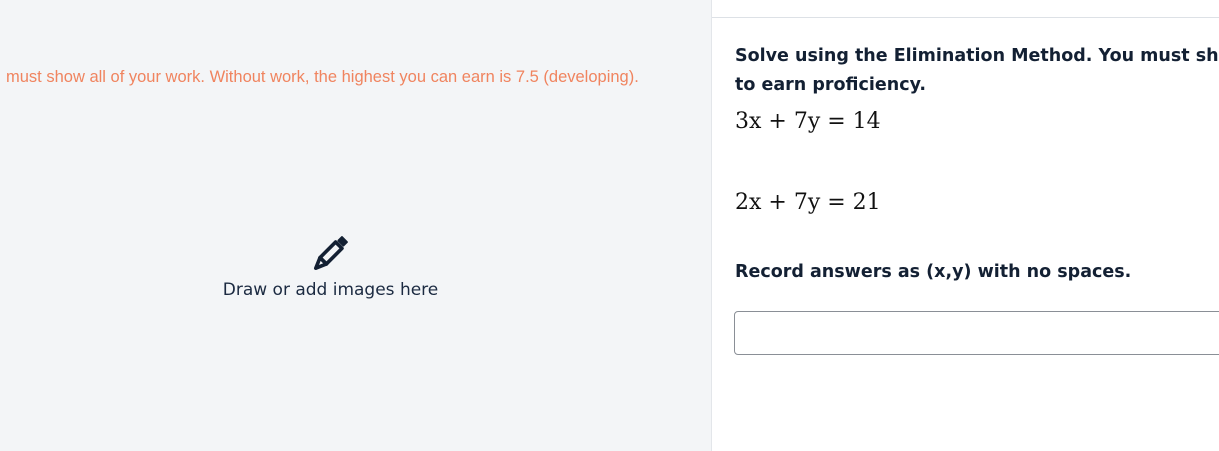  Describe the element at coordinates (808, 202) in the screenshot. I see `equation-2: 2x + 7y = 21` at that location.